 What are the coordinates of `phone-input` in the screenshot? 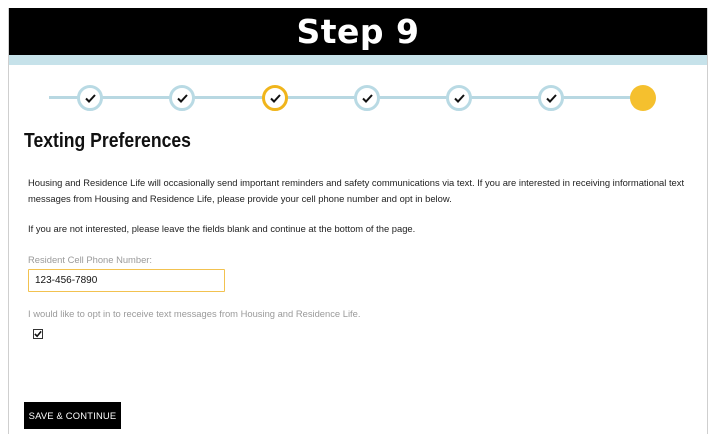 It's located at (126, 280).